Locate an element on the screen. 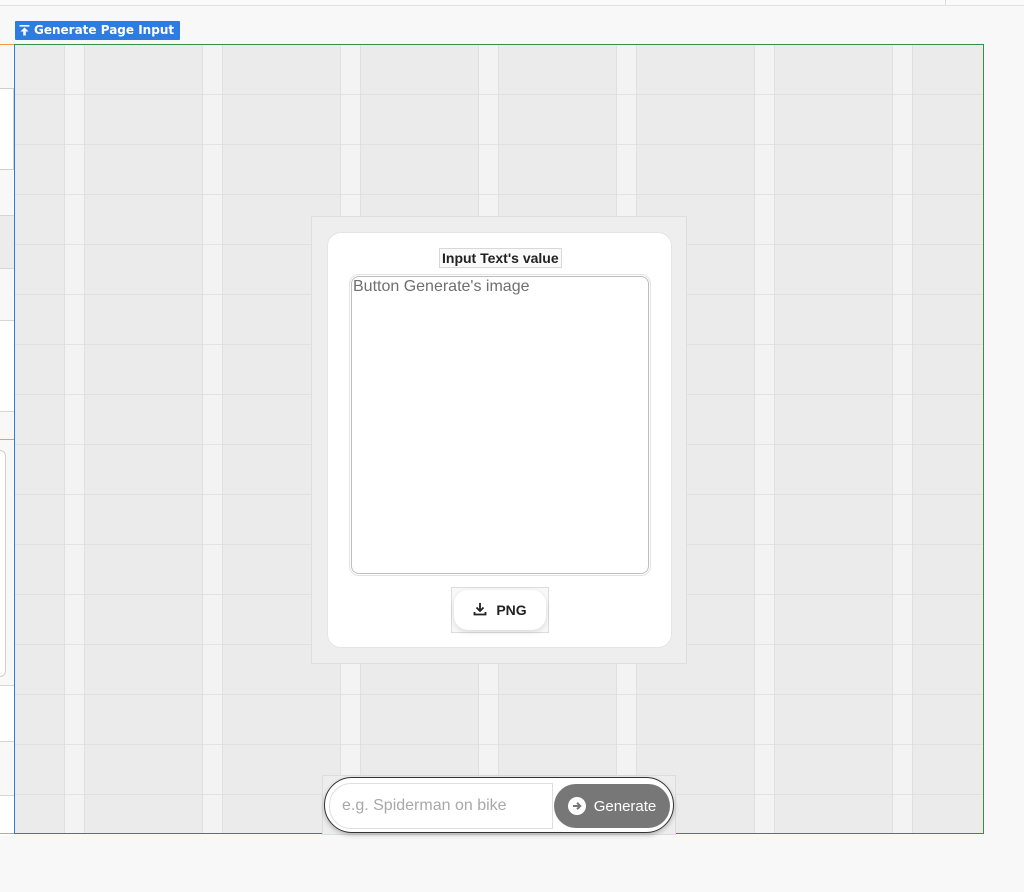  download-png-button: PNG is located at coordinates (500, 610).